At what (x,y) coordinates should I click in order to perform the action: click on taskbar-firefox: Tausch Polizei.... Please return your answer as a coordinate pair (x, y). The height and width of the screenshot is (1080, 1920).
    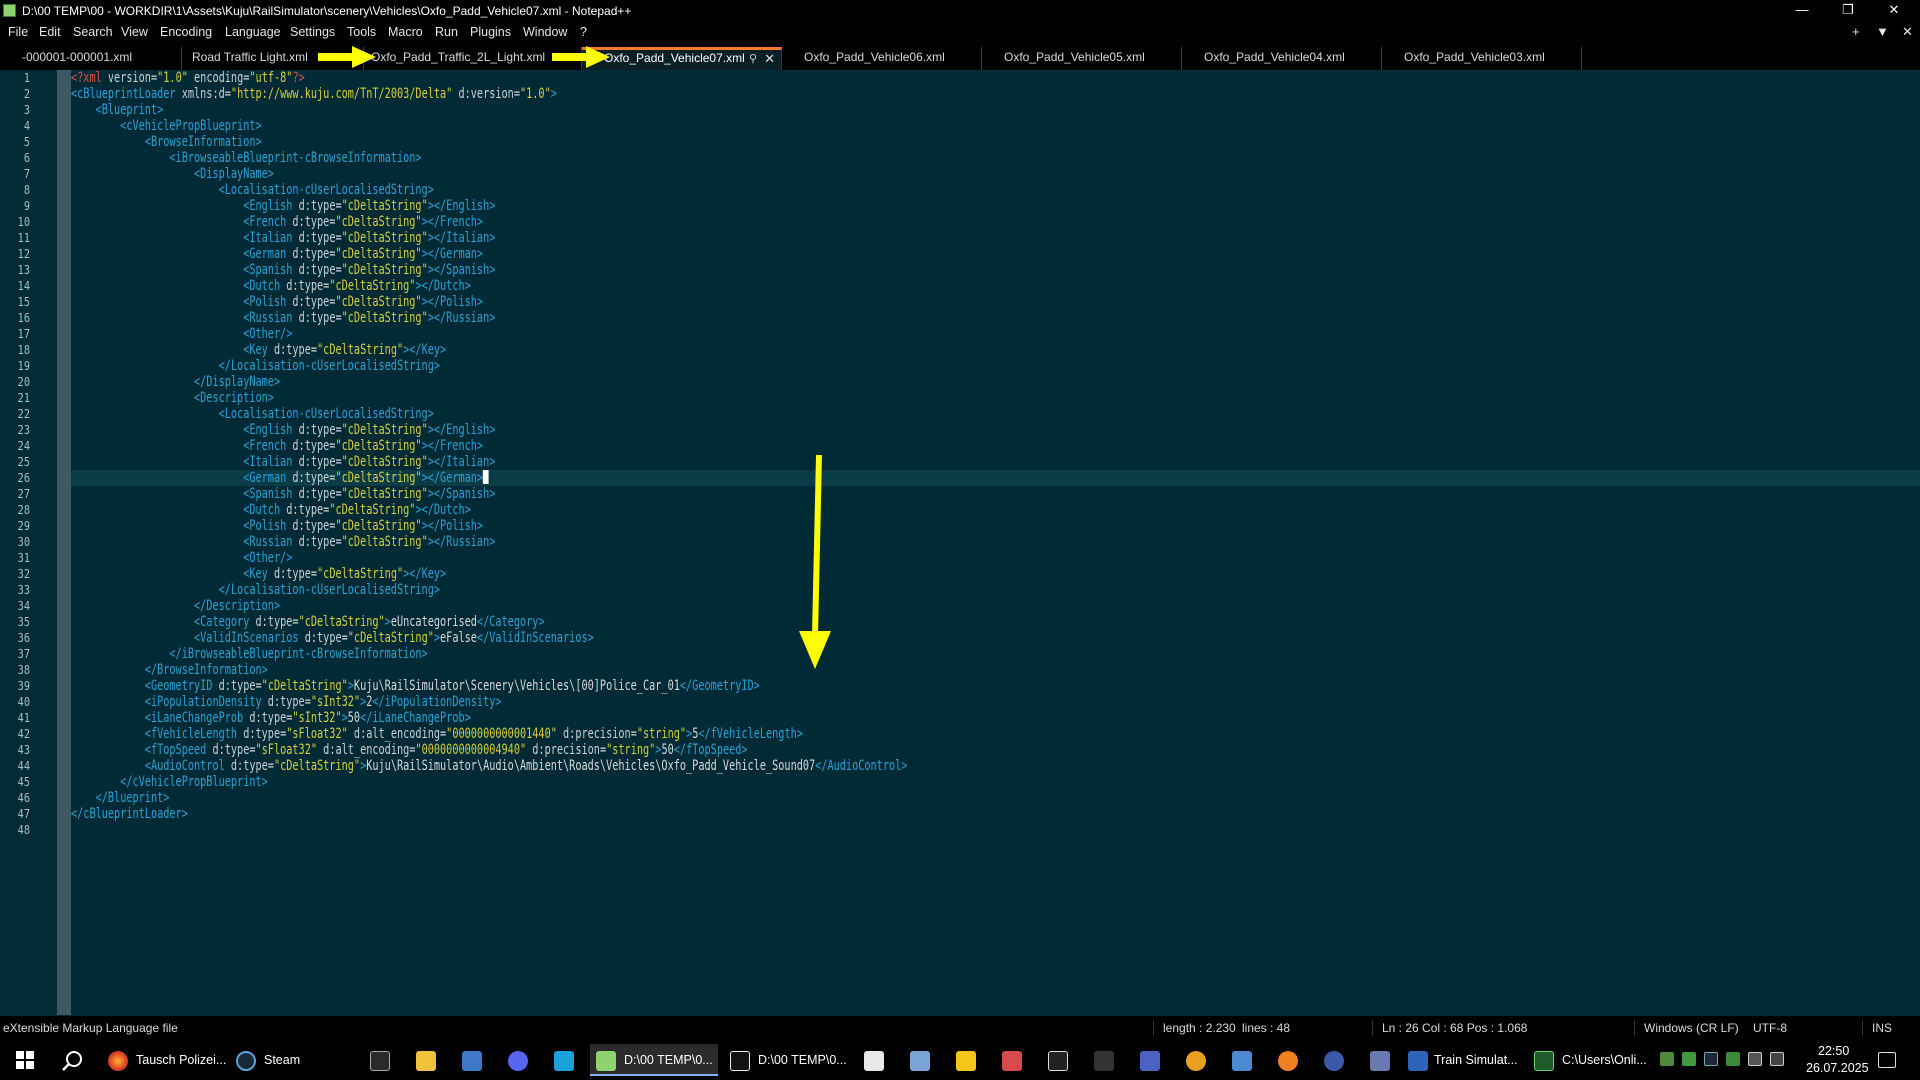
    Looking at the image, I should click on (164, 1060).